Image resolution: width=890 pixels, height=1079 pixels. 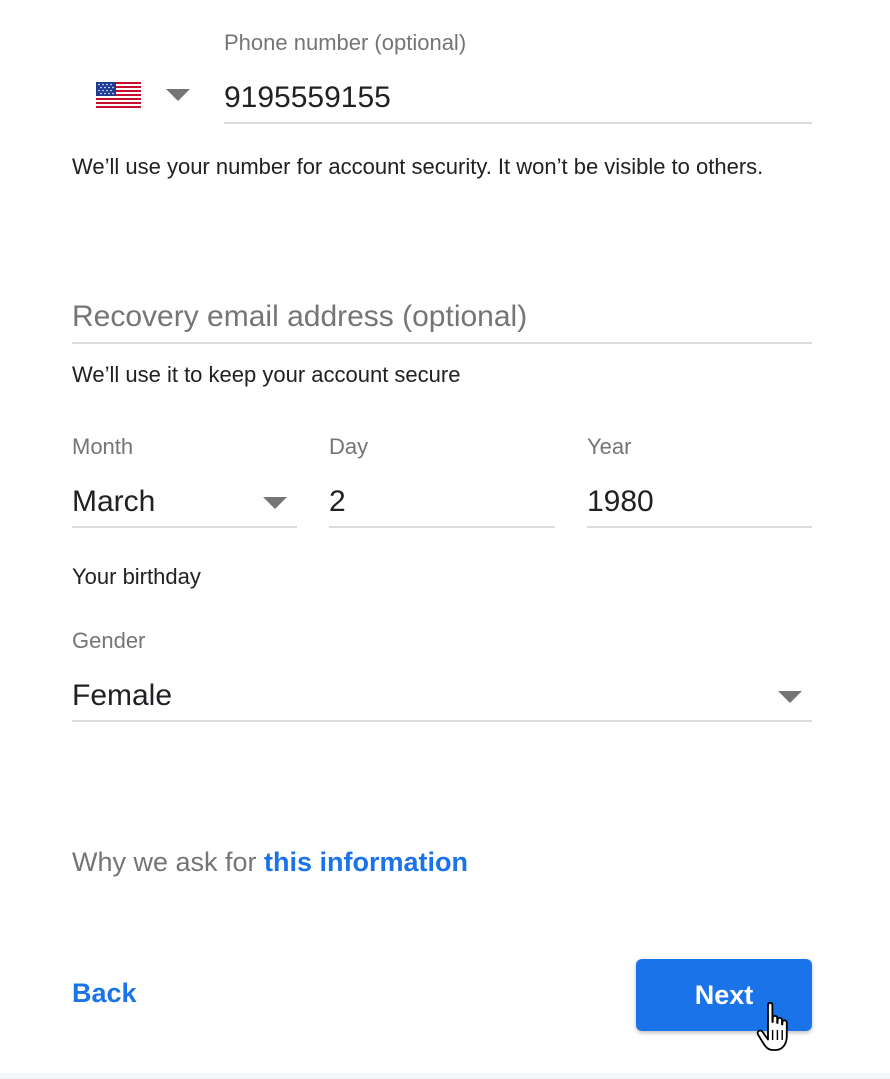 What do you see at coordinates (349, 446) in the screenshot?
I see `day-label: Day` at bounding box center [349, 446].